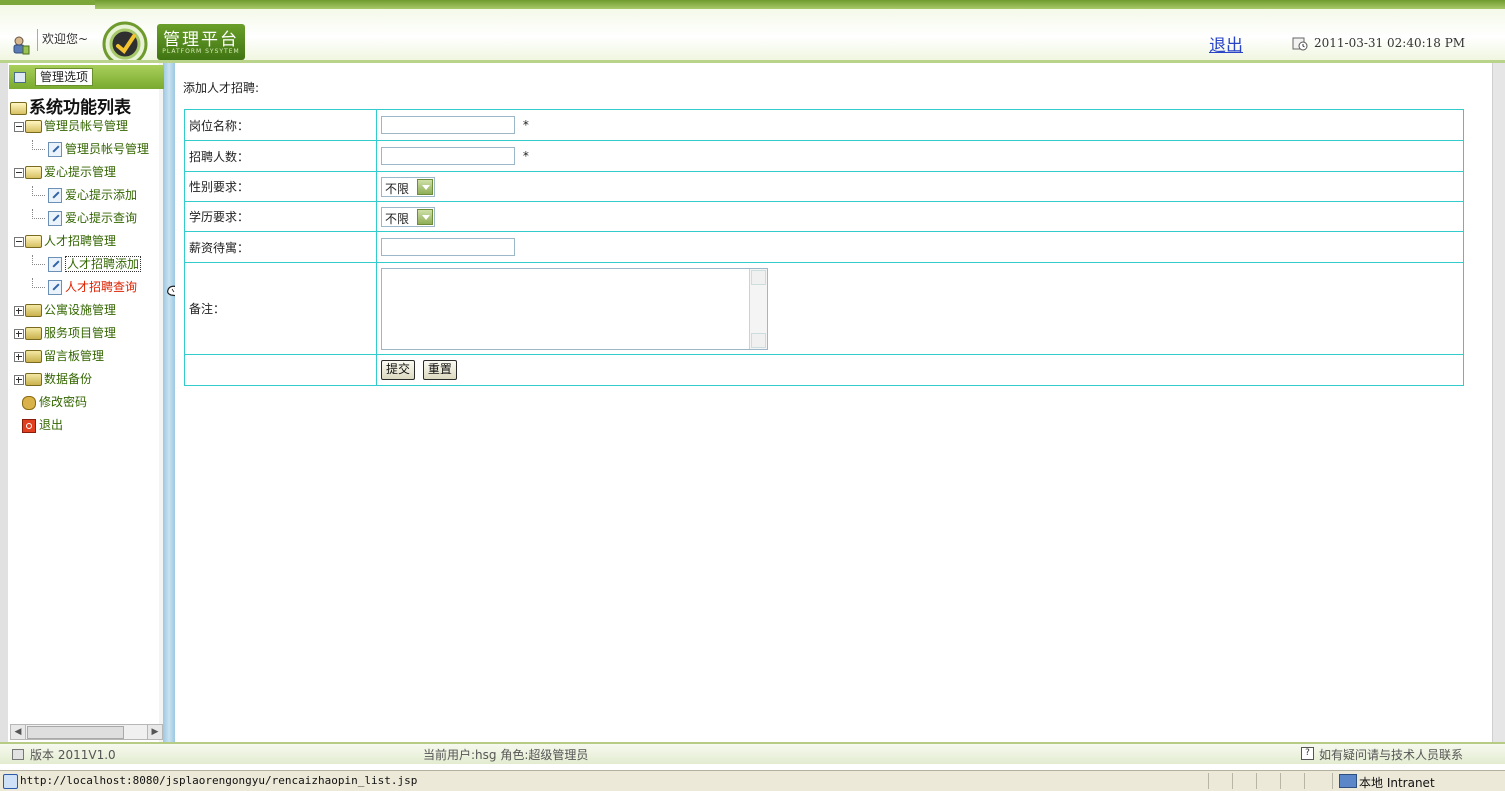  Describe the element at coordinates (574, 308) in the screenshot. I see `remark-textarea` at that location.